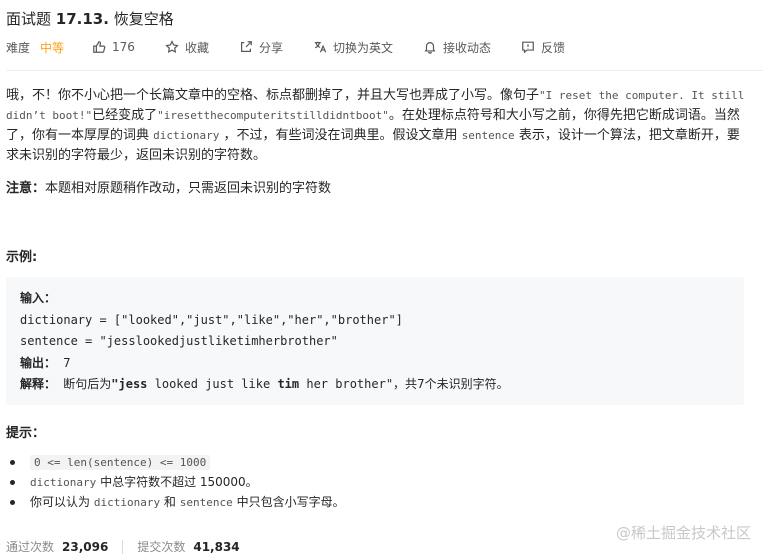  What do you see at coordinates (362, 47) in the screenshot?
I see `switch-language-label: 切换为英文` at bounding box center [362, 47].